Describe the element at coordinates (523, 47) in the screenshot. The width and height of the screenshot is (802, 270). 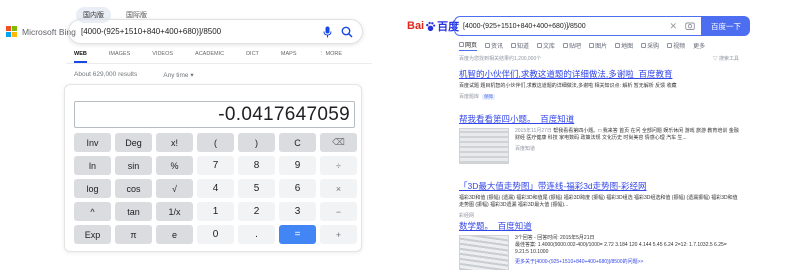
I see `tab-label: 知道` at that location.